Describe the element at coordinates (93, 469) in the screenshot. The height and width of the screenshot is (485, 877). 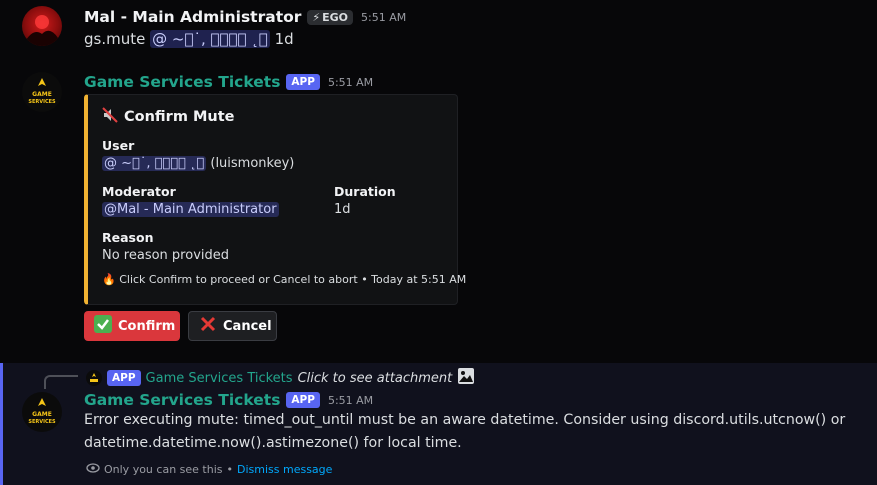
I see `eye-icon` at that location.